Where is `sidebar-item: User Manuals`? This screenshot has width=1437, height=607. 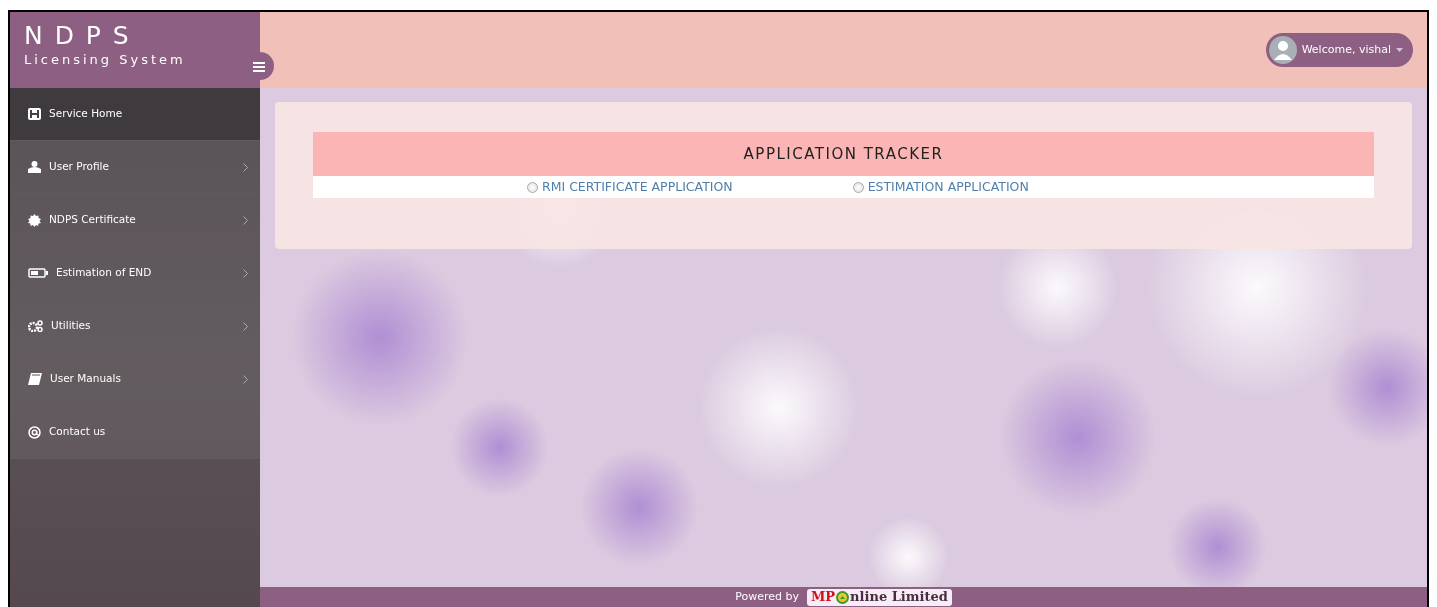
sidebar-item: User Manuals is located at coordinates (135, 379).